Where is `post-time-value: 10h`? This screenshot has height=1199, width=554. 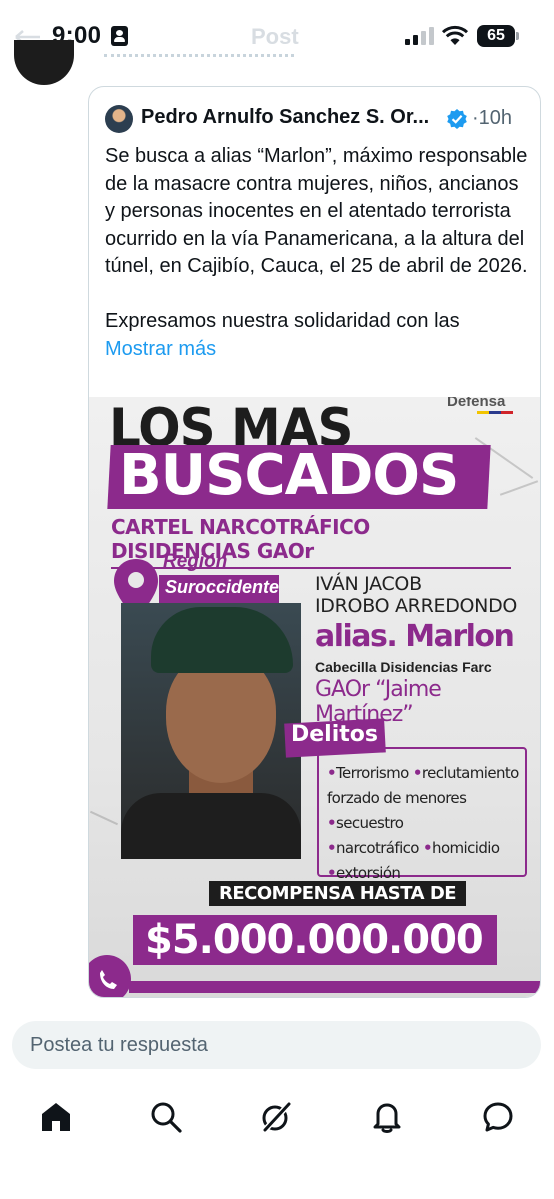 post-time-value: 10h is located at coordinates (495, 118).